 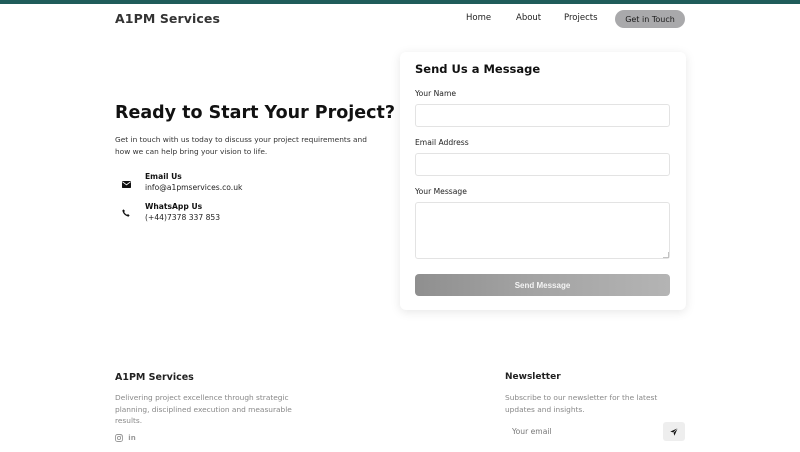 I want to click on resize-handle-icon, so click(x=666, y=255).